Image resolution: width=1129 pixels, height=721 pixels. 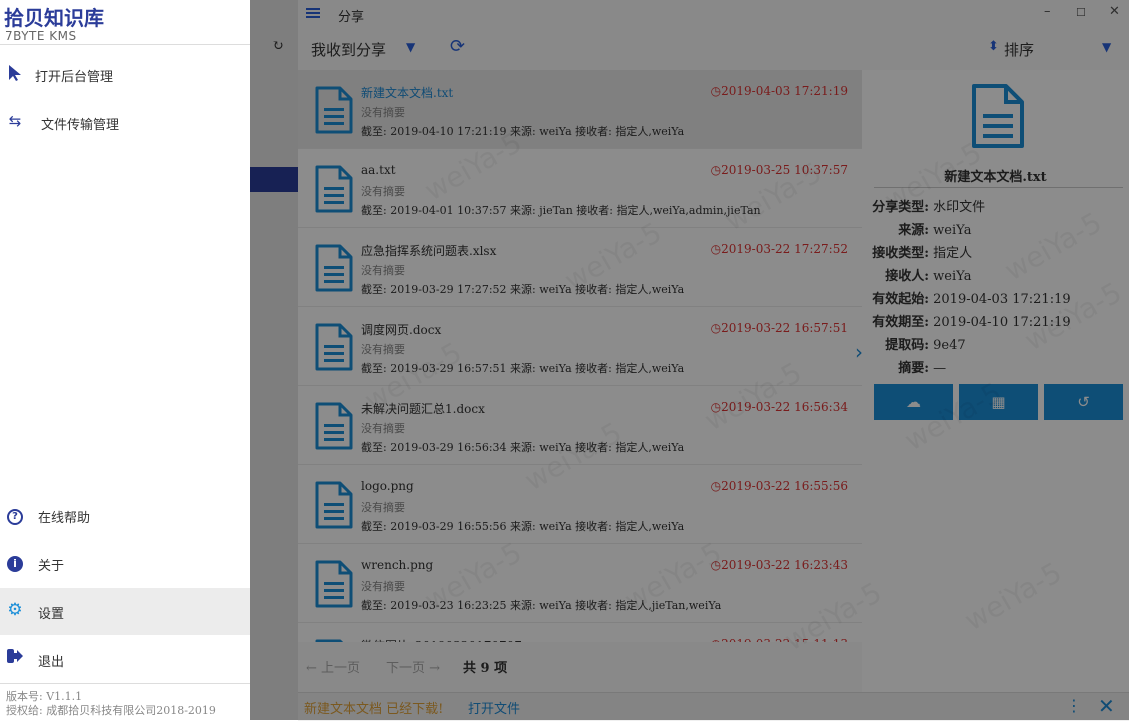 What do you see at coordinates (125, 659) in the screenshot?
I see `drawer-item-logout: 退出` at bounding box center [125, 659].